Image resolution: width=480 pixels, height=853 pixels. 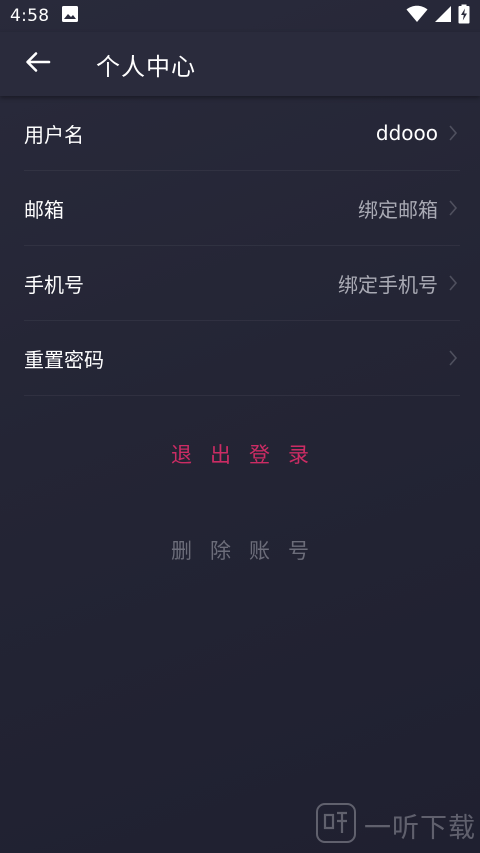 I want to click on image-icon, so click(x=70, y=16).